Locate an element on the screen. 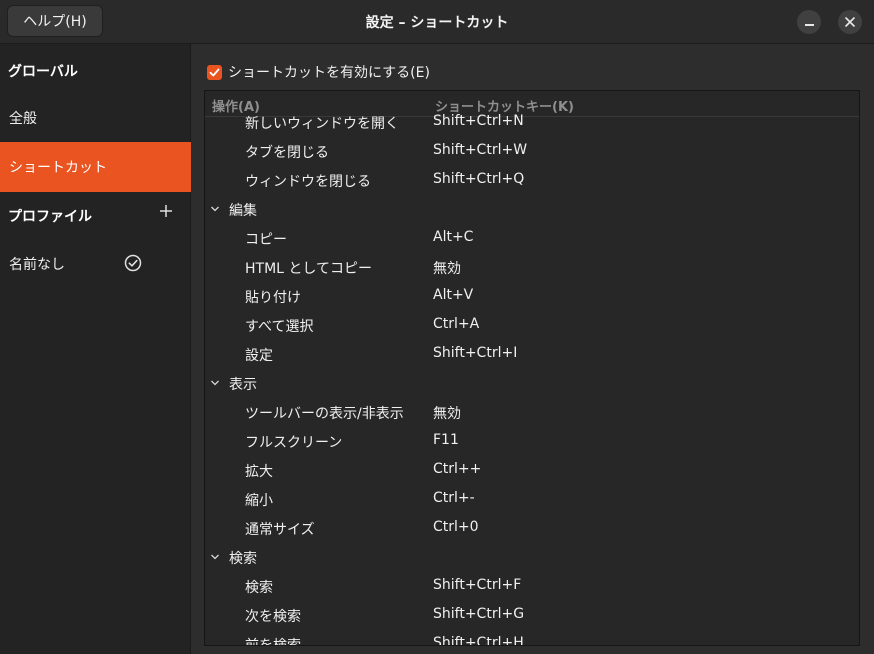 The image size is (874, 654). action-label: 拡大 is located at coordinates (259, 472).